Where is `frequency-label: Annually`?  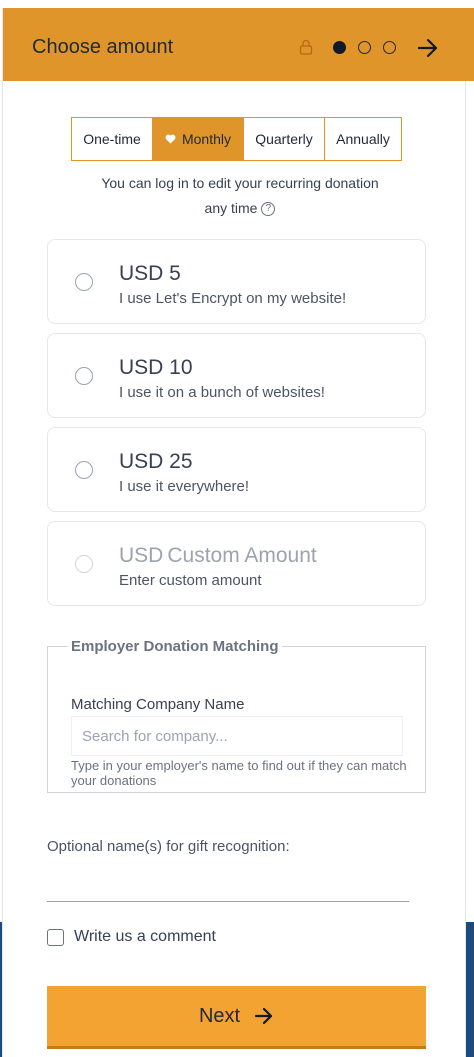 frequency-label: Annually is located at coordinates (363, 139).